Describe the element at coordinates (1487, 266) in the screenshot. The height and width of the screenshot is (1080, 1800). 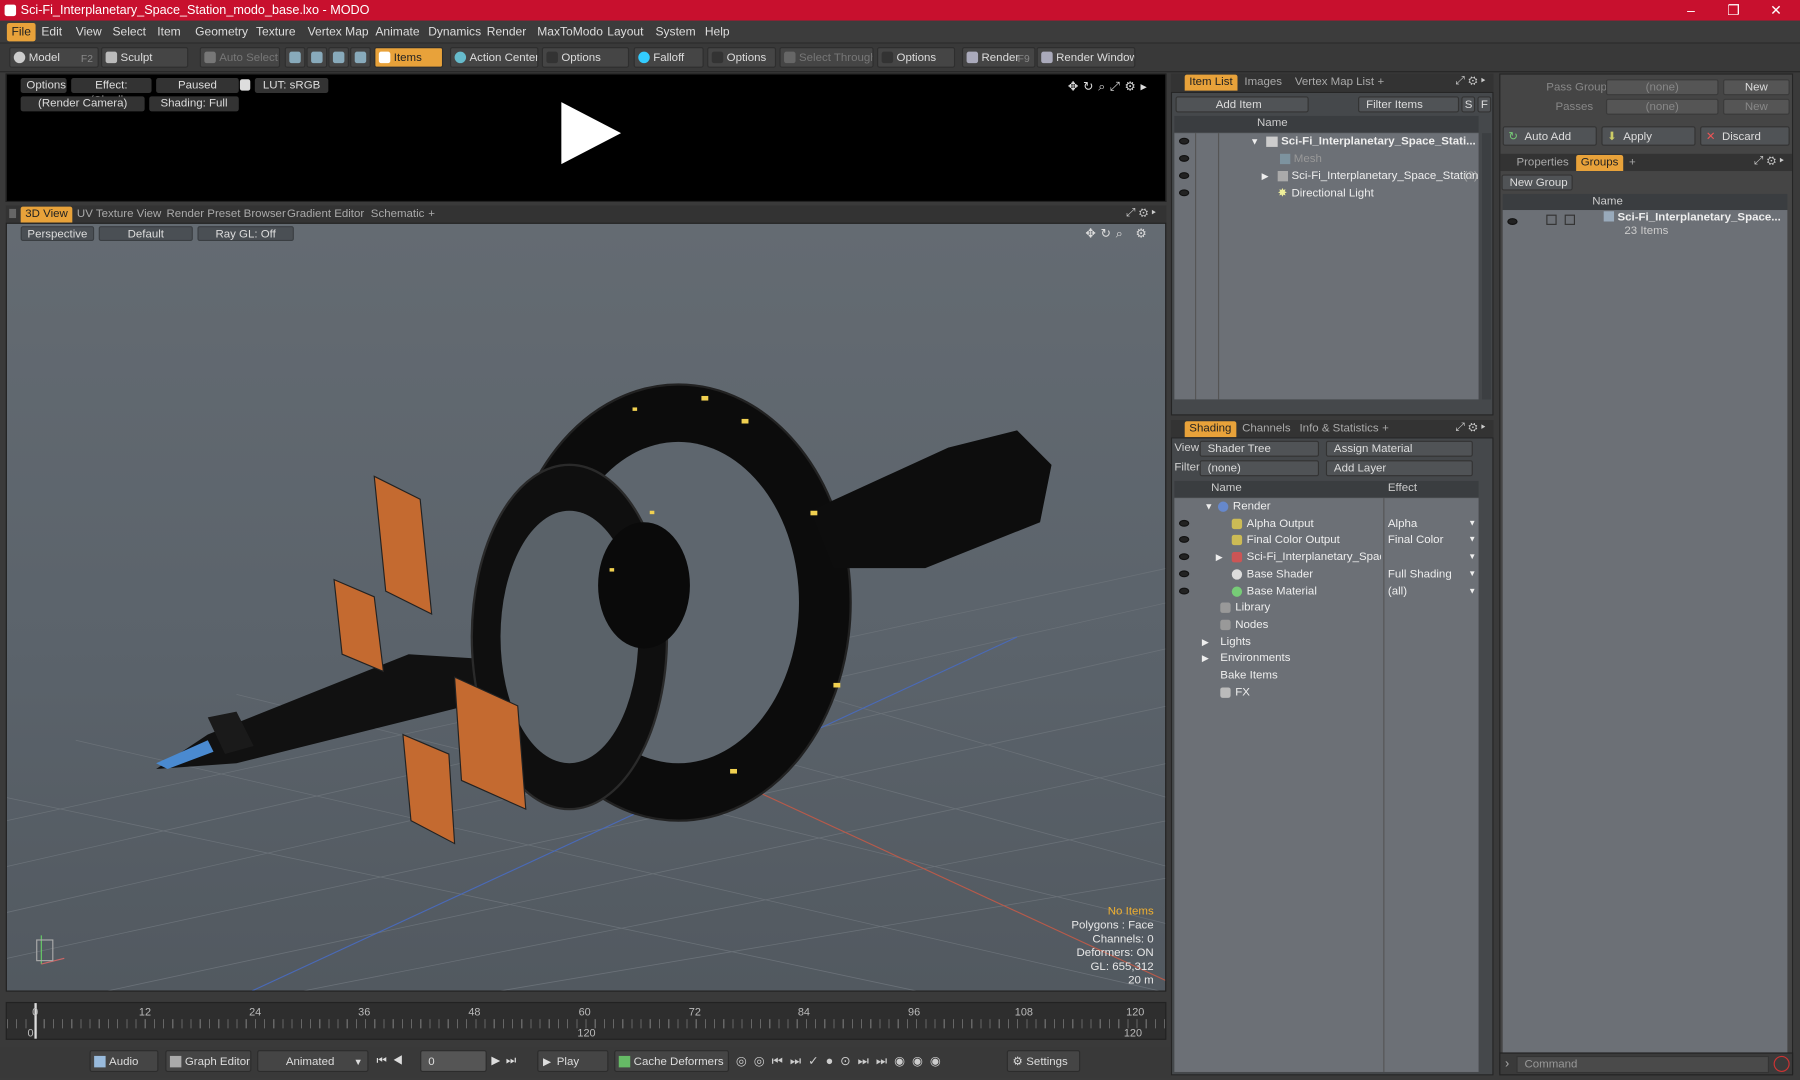
I see `itemlist-scrollbar` at that location.